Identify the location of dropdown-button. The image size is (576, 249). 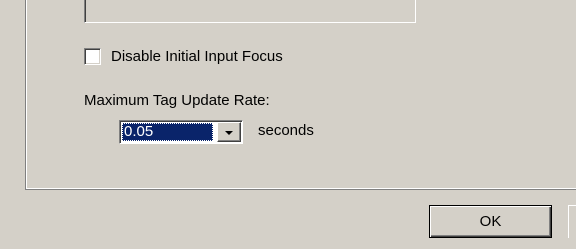
(229, 132).